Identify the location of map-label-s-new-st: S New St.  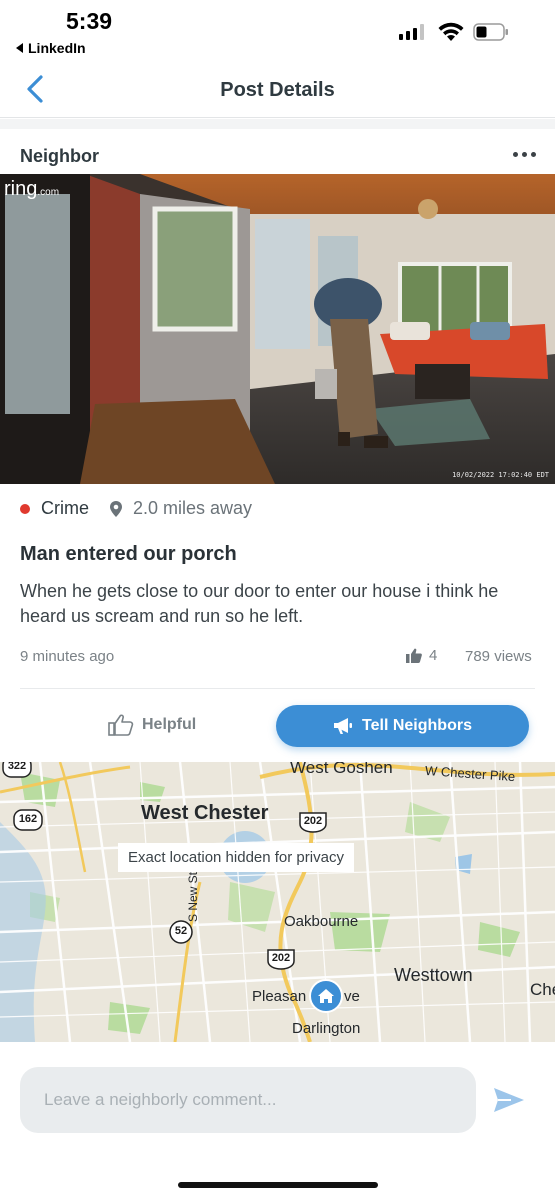
(193, 896).